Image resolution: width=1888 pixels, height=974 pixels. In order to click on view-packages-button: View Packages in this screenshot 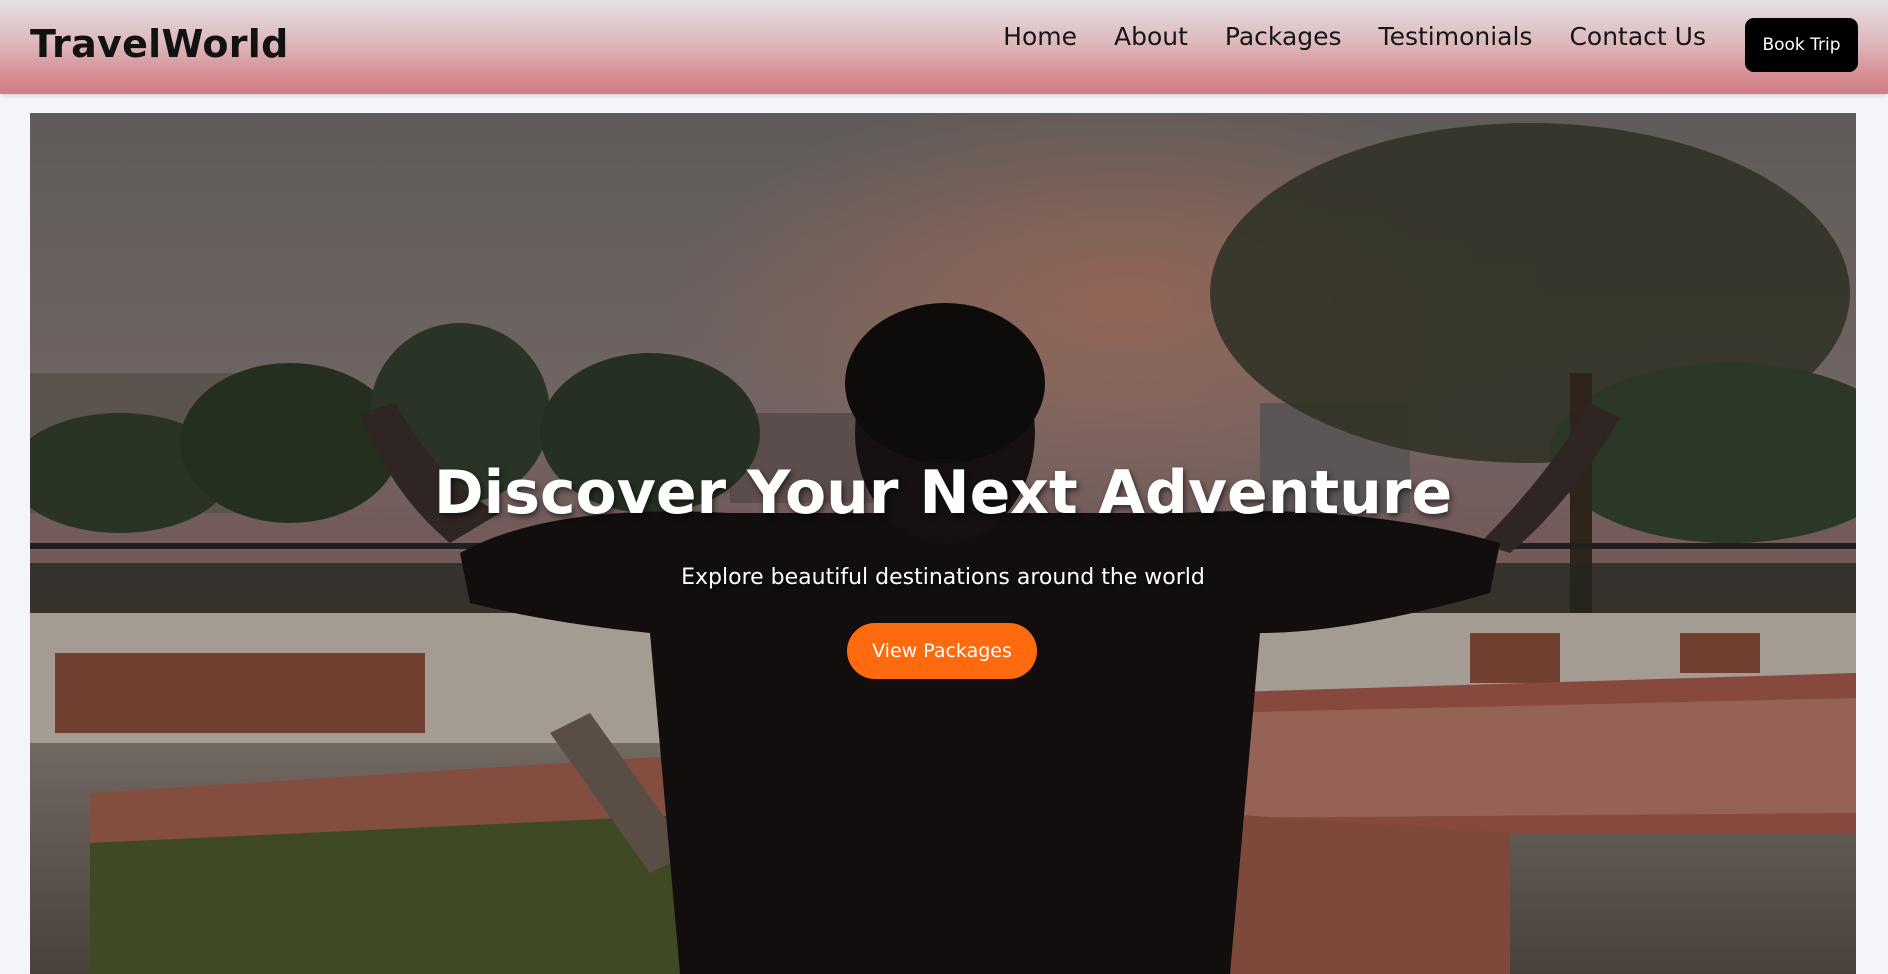, I will do `click(942, 651)`.